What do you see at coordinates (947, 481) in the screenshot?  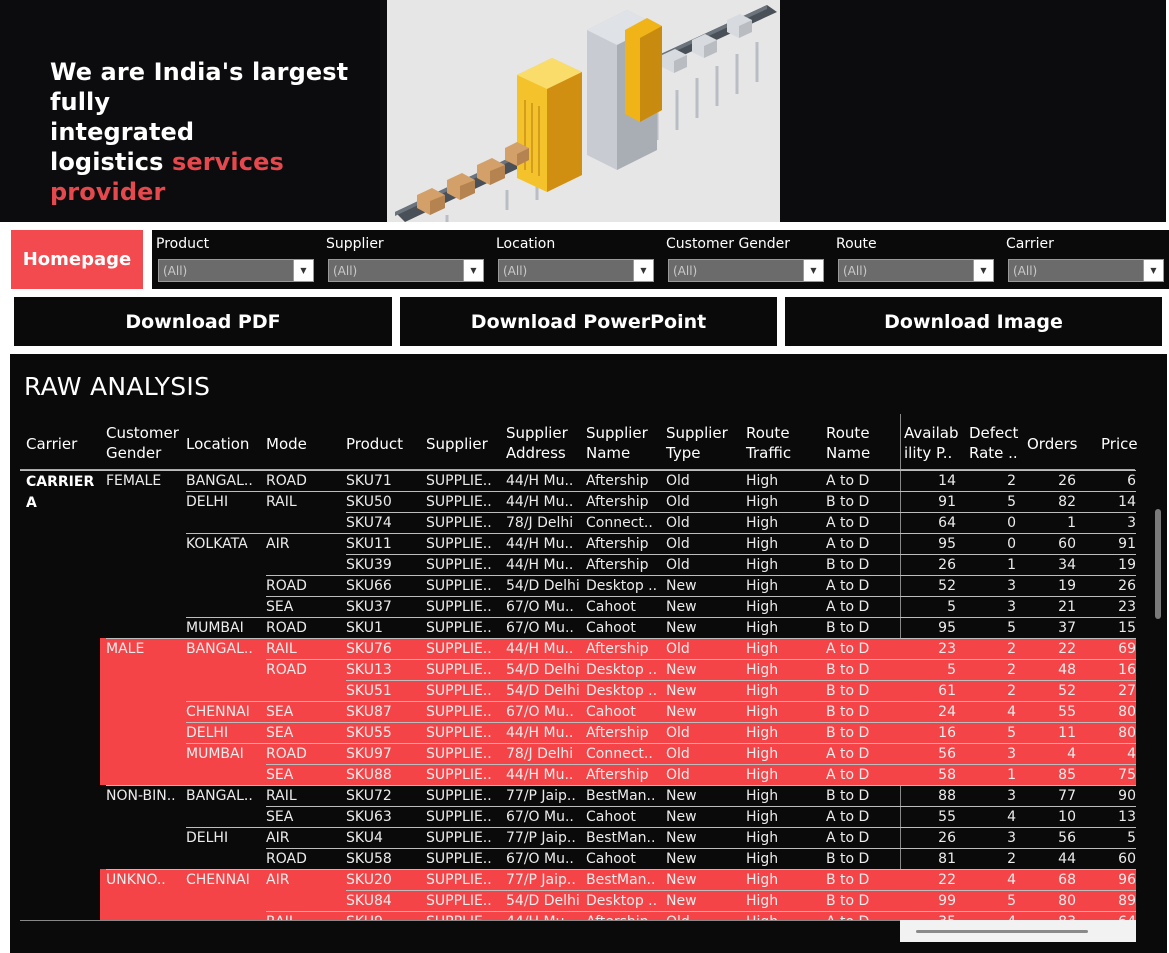 I see `cell-availability: 14` at bounding box center [947, 481].